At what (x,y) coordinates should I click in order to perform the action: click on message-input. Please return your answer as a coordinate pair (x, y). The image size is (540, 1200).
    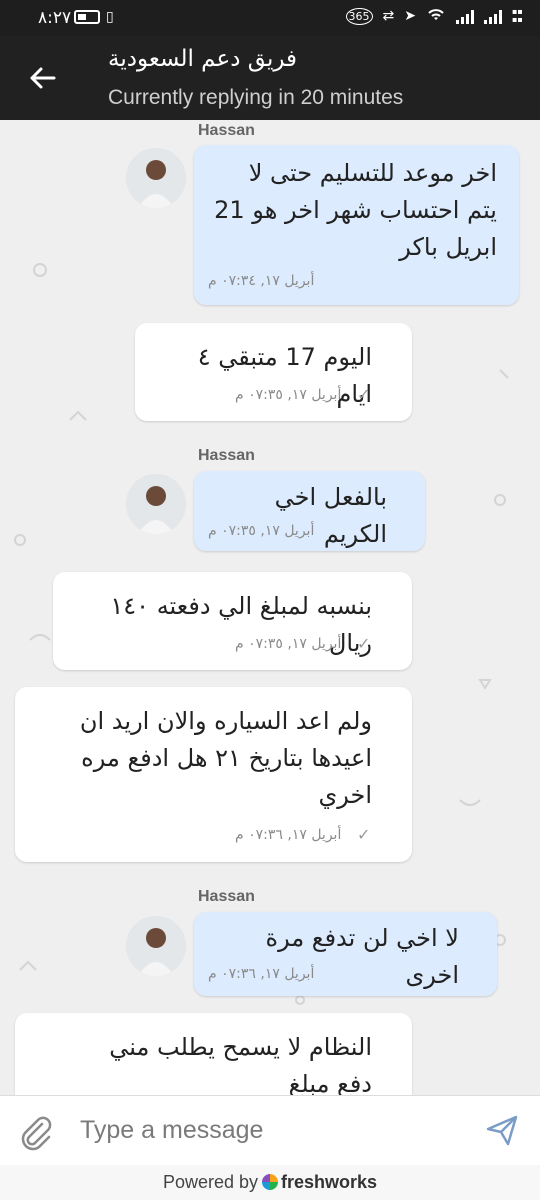
    Looking at the image, I should click on (270, 1130).